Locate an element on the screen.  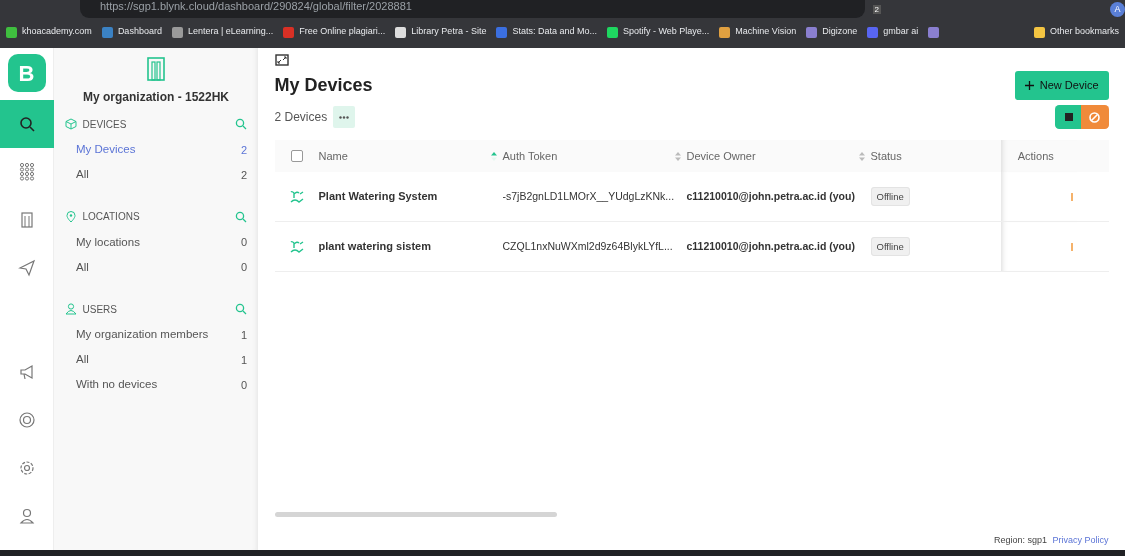
more-icon is located at coordinates (343, 117).